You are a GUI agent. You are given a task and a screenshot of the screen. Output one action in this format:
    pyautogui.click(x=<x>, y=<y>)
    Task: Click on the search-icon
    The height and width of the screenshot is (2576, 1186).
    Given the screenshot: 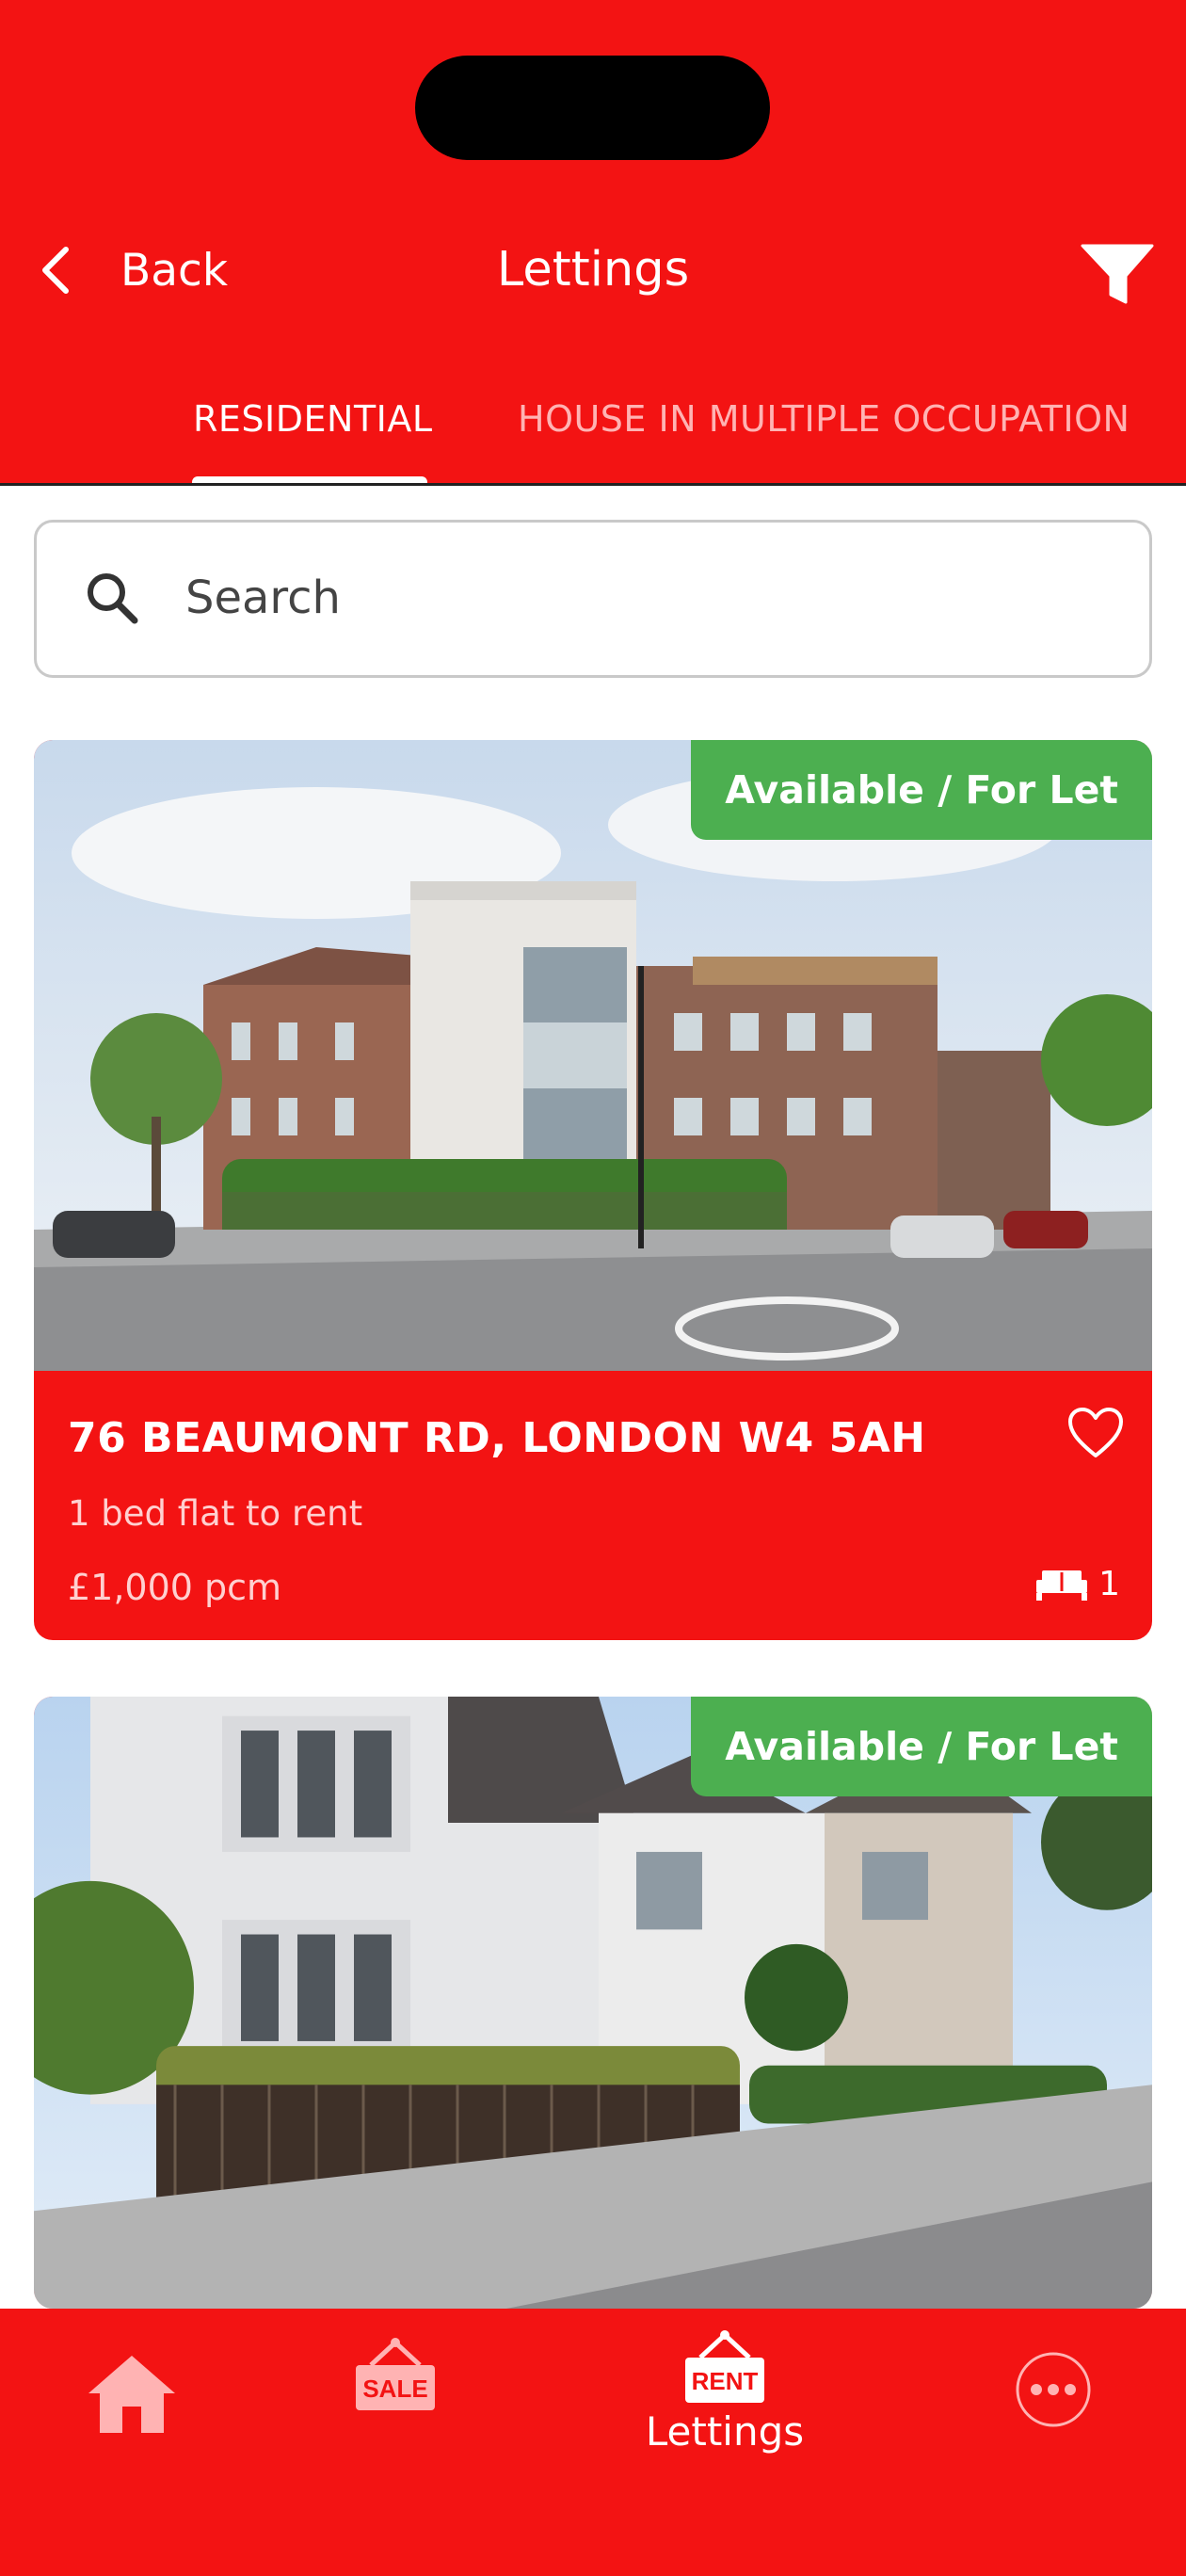 What is the action you would take?
    pyautogui.click(x=113, y=598)
    